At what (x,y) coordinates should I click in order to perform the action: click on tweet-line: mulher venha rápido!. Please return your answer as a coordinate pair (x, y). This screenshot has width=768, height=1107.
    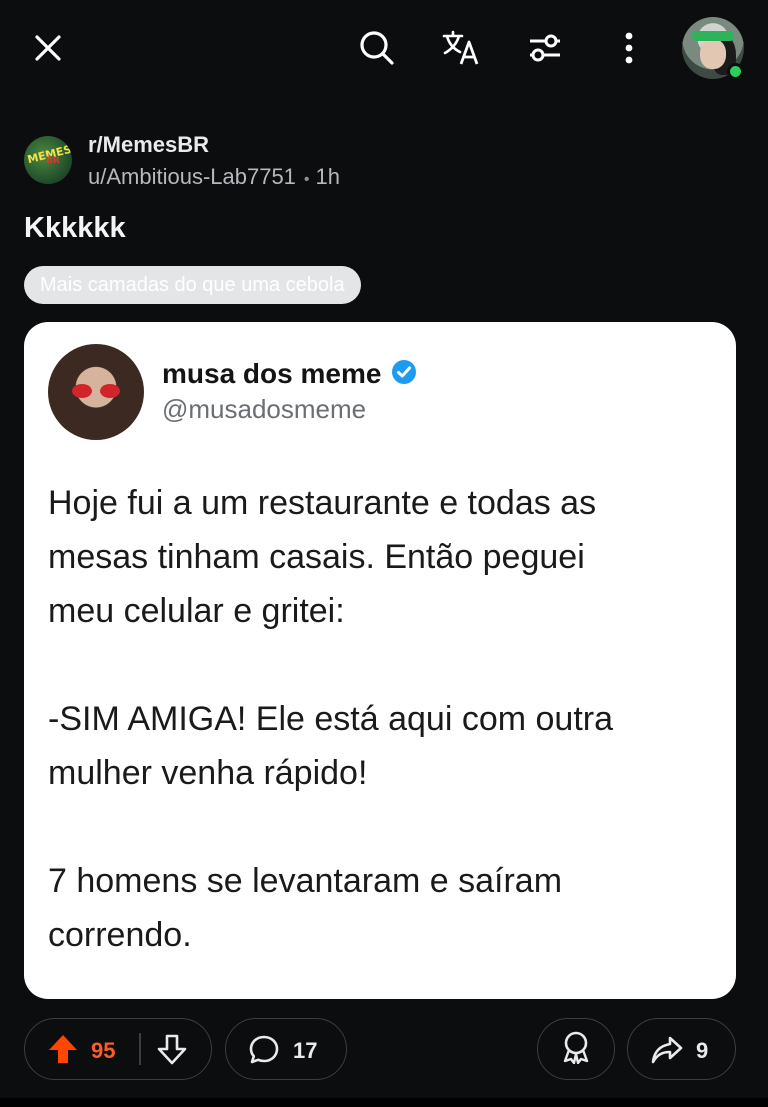
    Looking at the image, I should click on (208, 773).